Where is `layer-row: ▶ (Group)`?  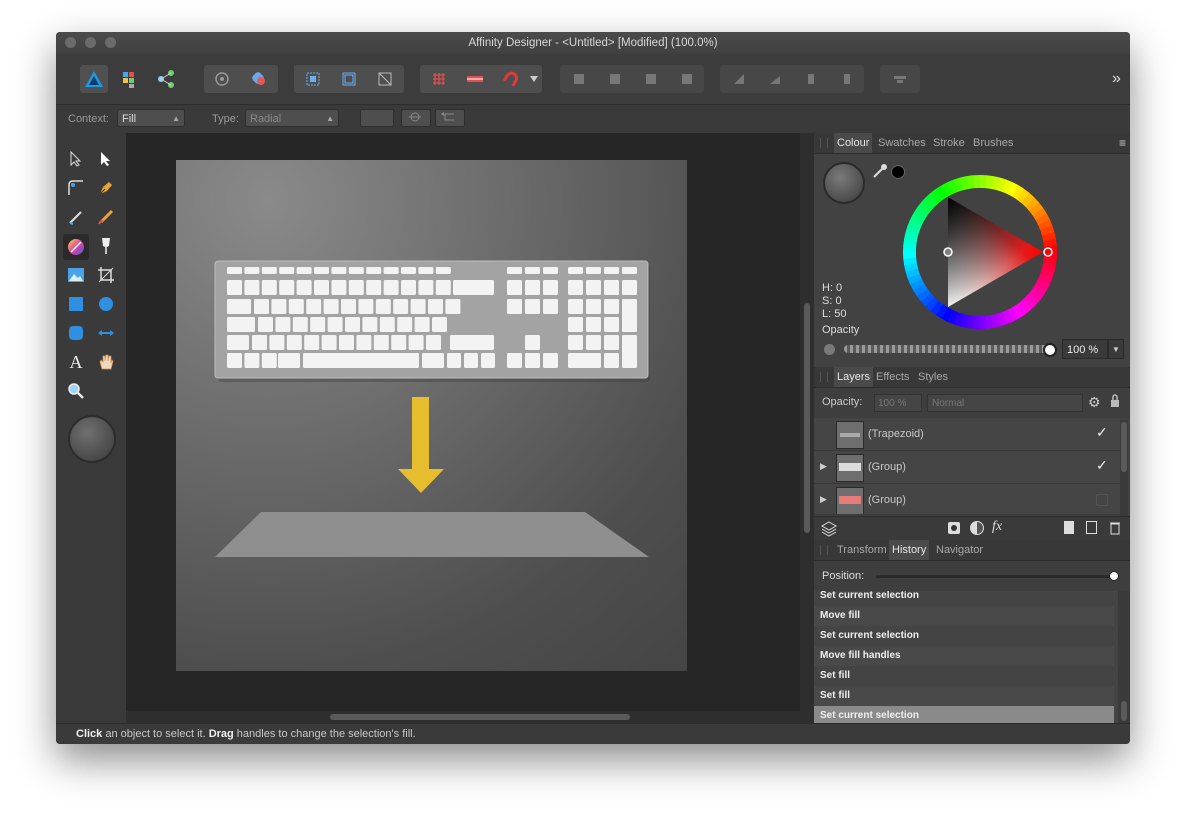 layer-row: ▶ (Group) is located at coordinates (967, 499).